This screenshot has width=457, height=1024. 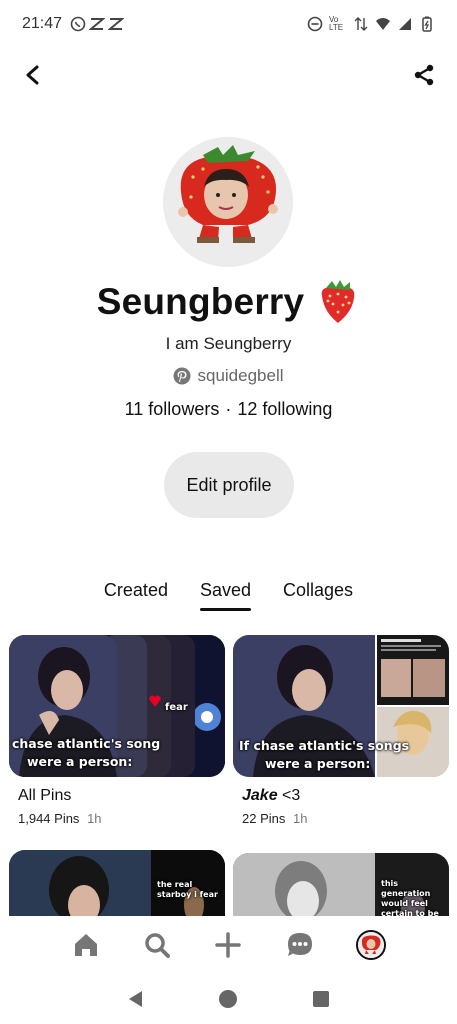 I want to click on board-pin-count: 1,944 Pins, so click(x=49, y=818).